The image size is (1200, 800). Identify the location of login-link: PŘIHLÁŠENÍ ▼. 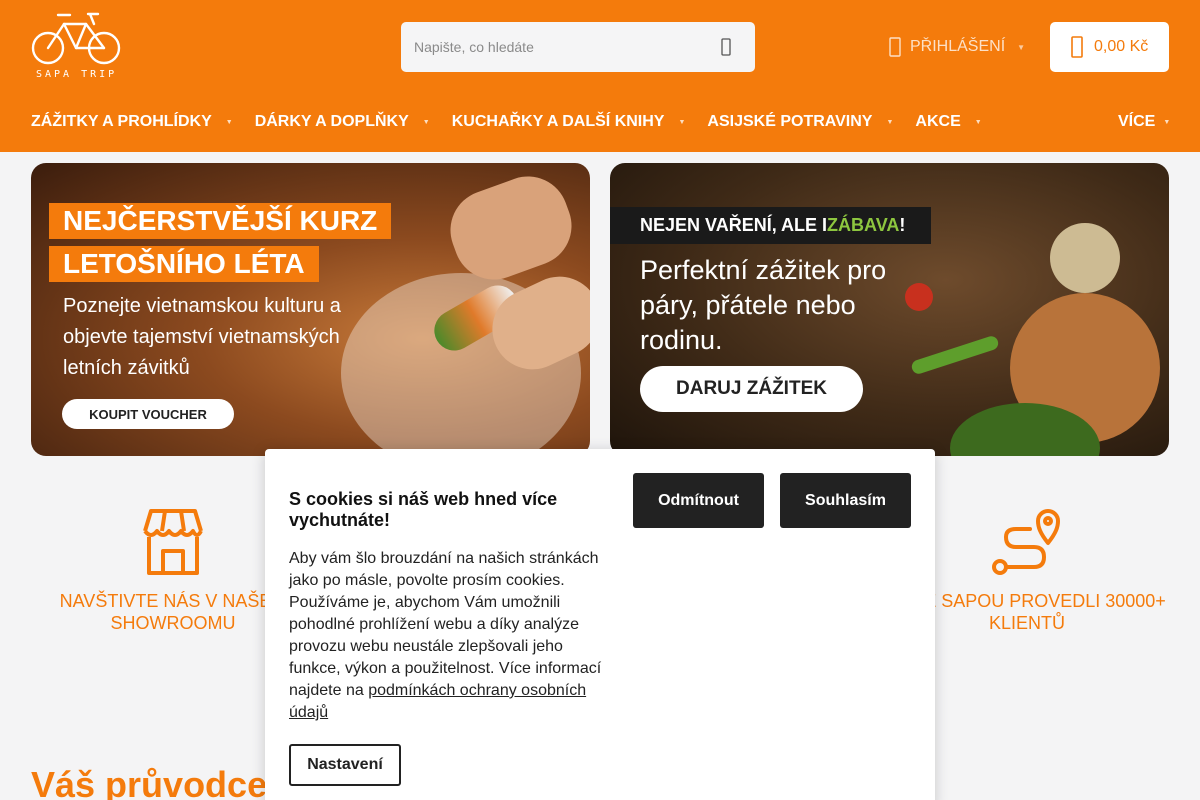
(956, 47).